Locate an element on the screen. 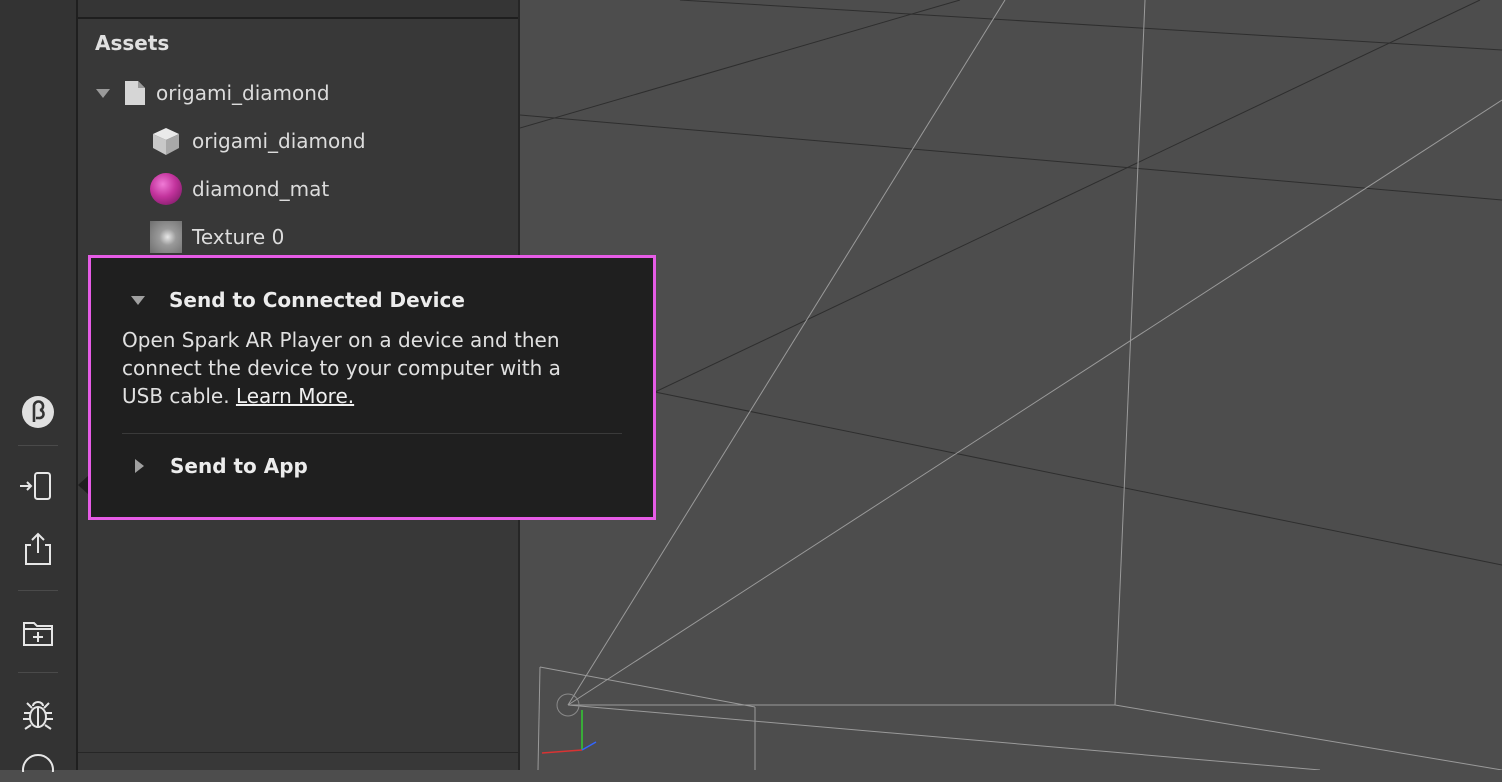 The width and height of the screenshot is (1502, 782). learn-more-link: Learn More. is located at coordinates (295, 396).